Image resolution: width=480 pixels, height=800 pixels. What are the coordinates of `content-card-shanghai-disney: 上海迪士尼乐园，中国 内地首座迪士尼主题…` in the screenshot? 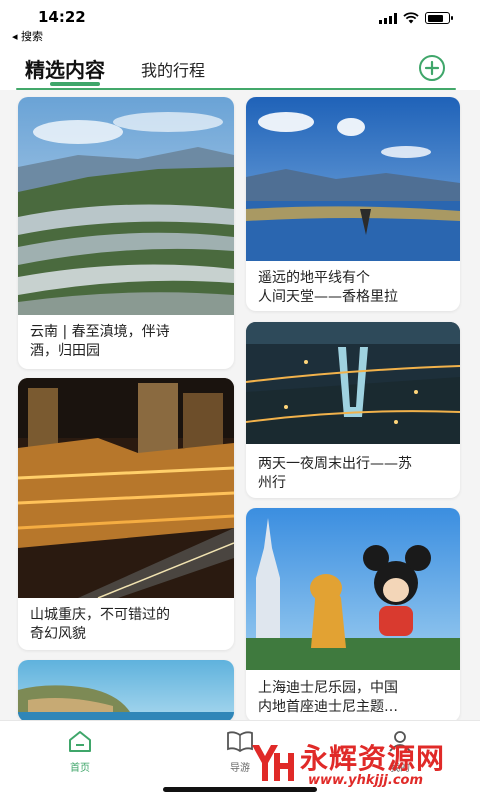 It's located at (353, 615).